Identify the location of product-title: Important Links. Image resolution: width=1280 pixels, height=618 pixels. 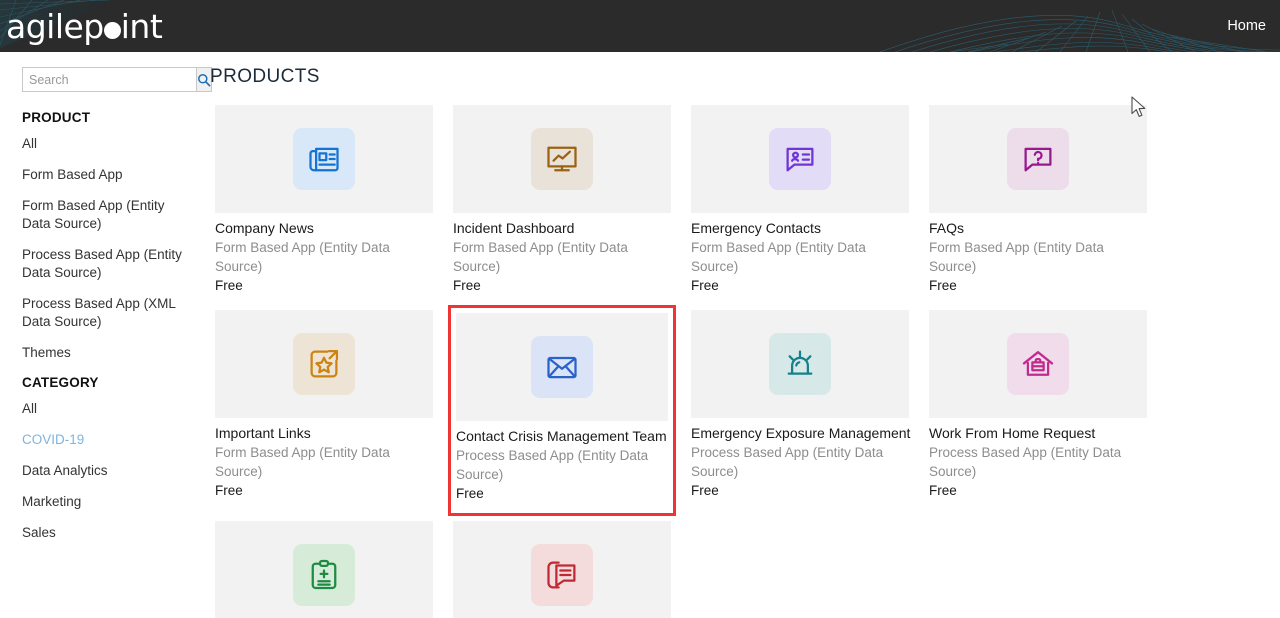
(263, 433).